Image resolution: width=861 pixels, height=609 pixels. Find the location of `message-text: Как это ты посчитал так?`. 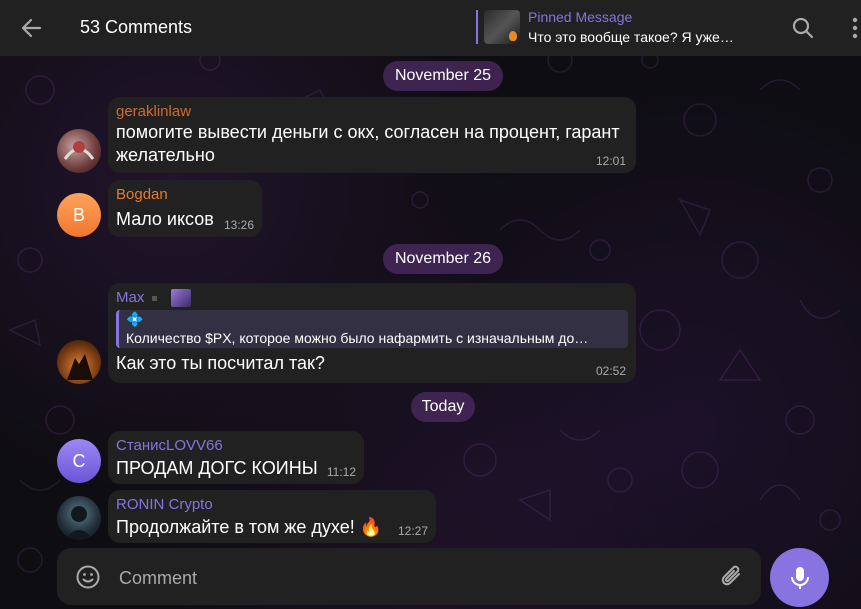

message-text: Как это ты посчитал так? is located at coordinates (220, 363).